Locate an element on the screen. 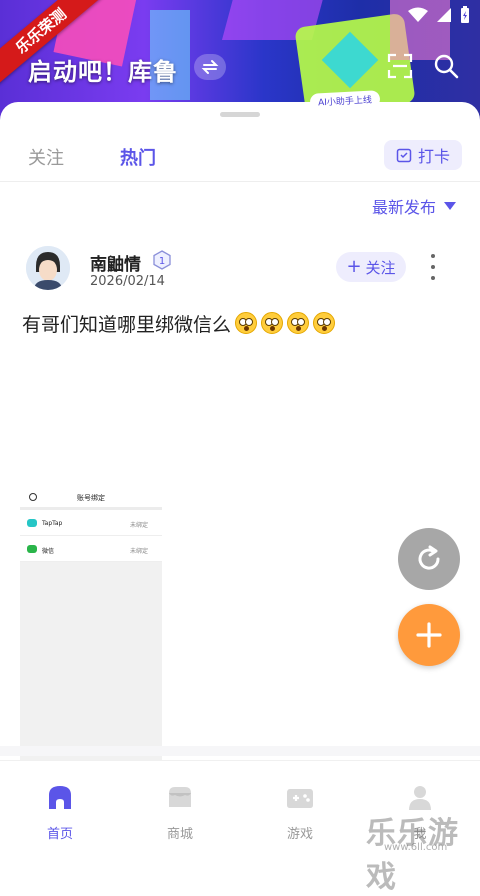  tab-following: 关注 is located at coordinates (46, 157).